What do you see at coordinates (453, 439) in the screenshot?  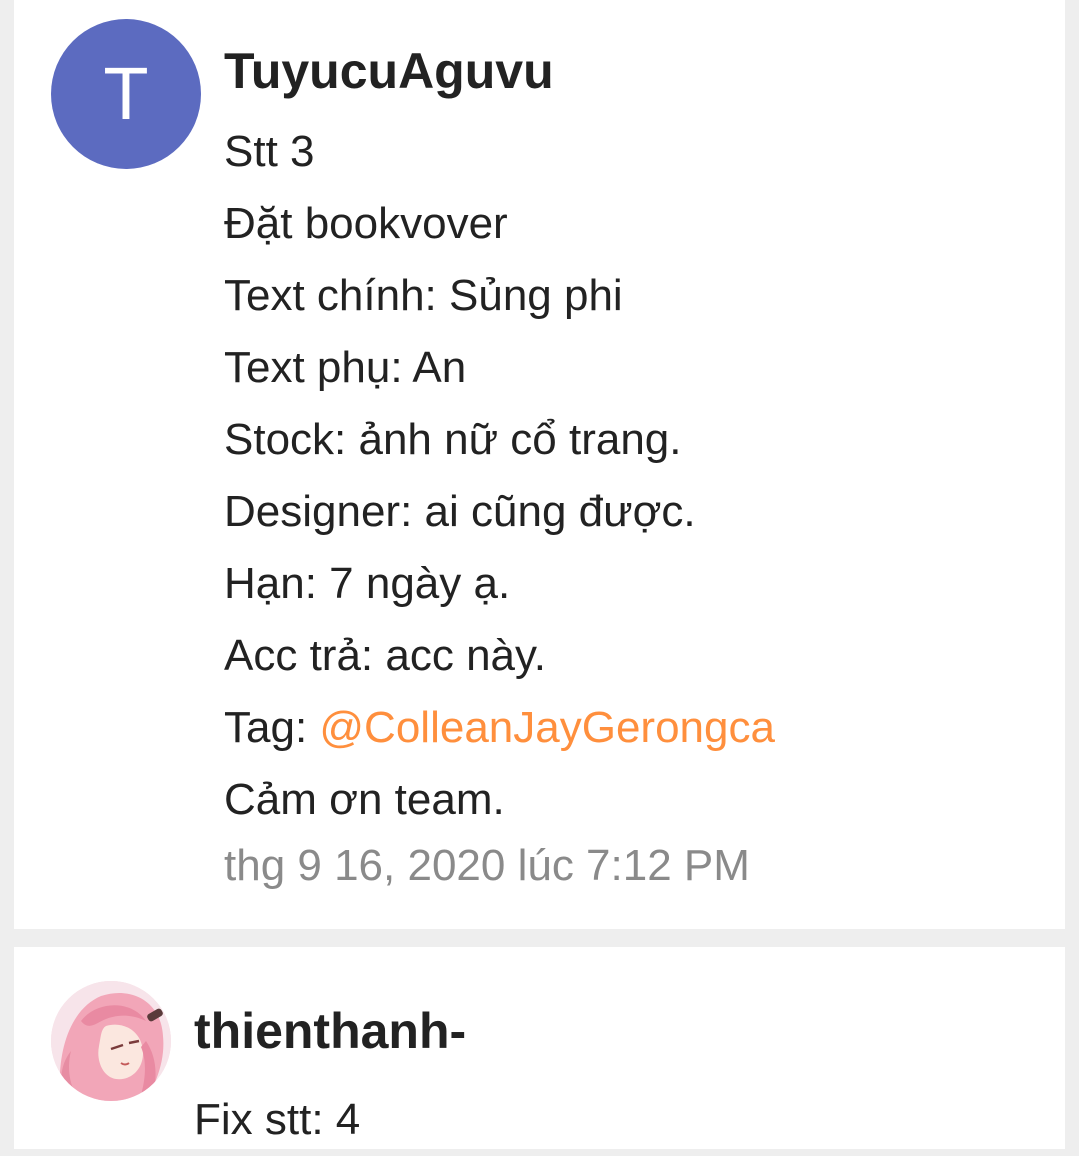 I see `comment-line: Stock: ảnh nữ cổ trang.` at bounding box center [453, 439].